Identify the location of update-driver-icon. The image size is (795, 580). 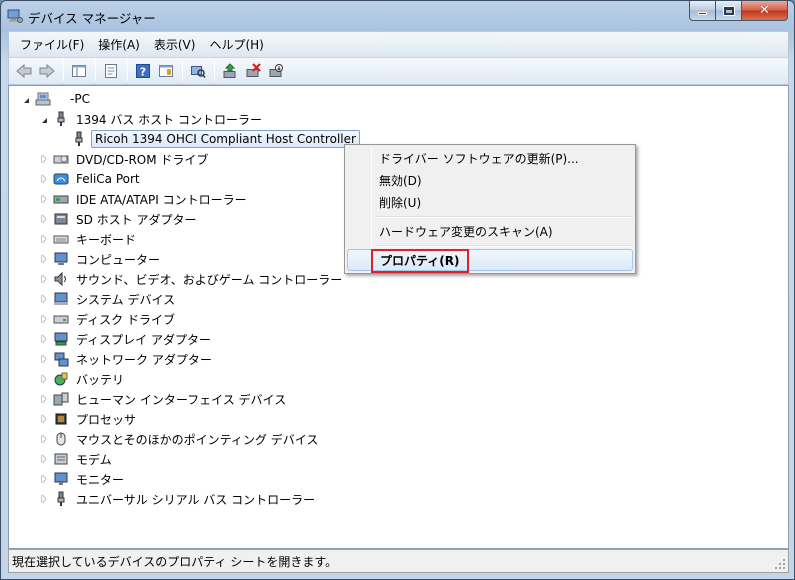
(229, 70).